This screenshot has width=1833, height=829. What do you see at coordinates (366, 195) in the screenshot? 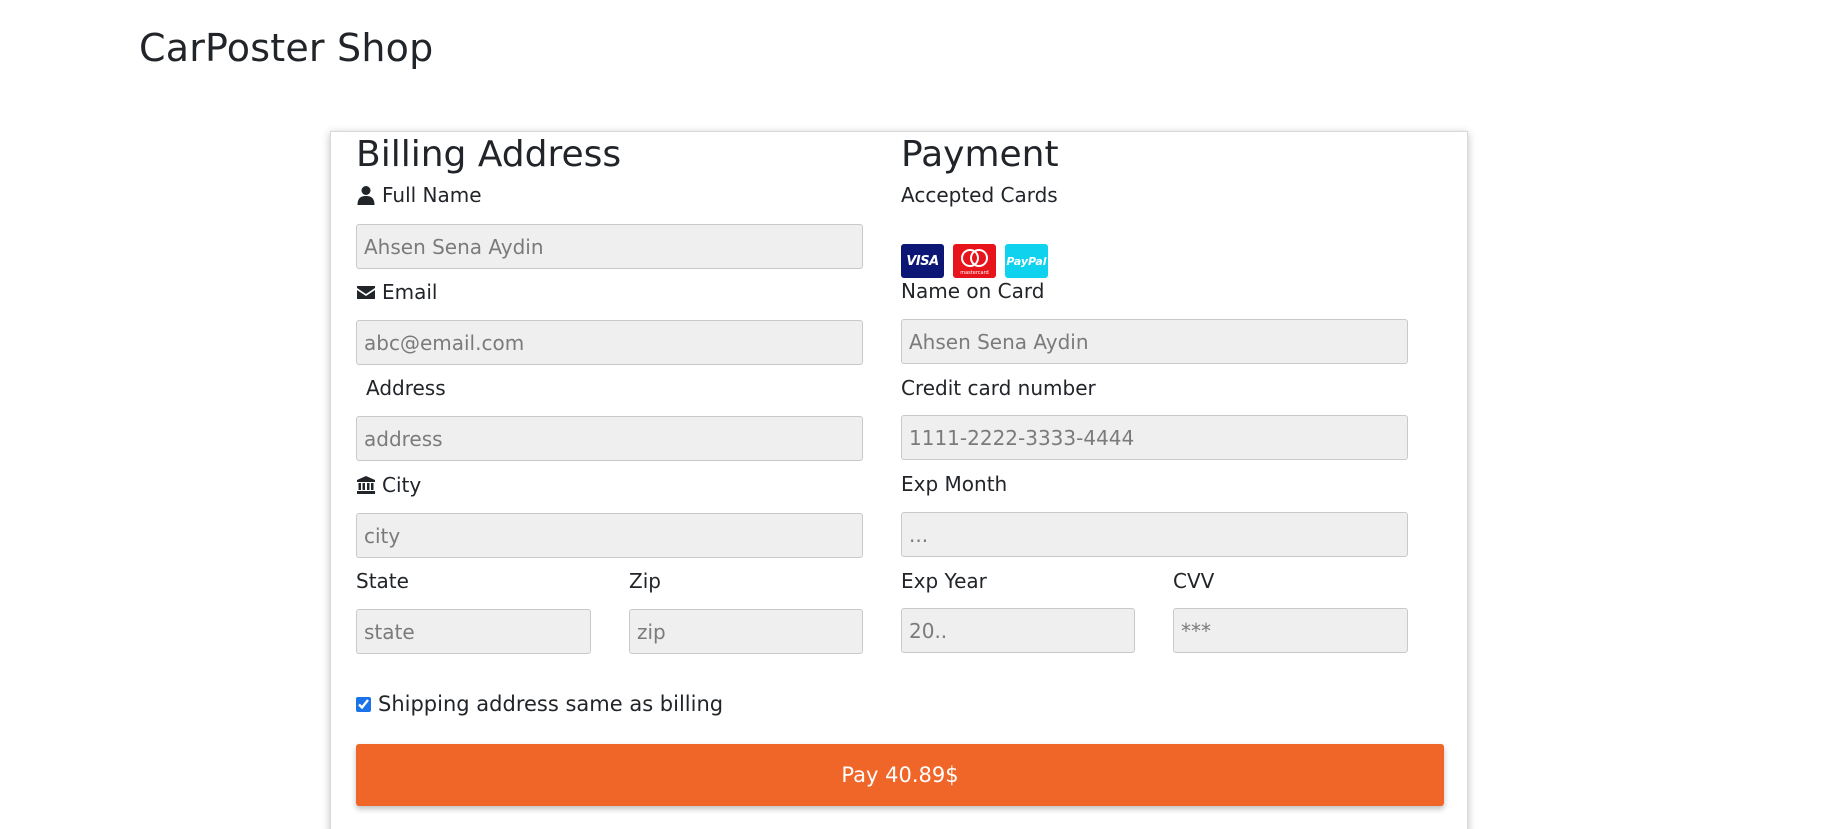
I see `user-icon` at bounding box center [366, 195].